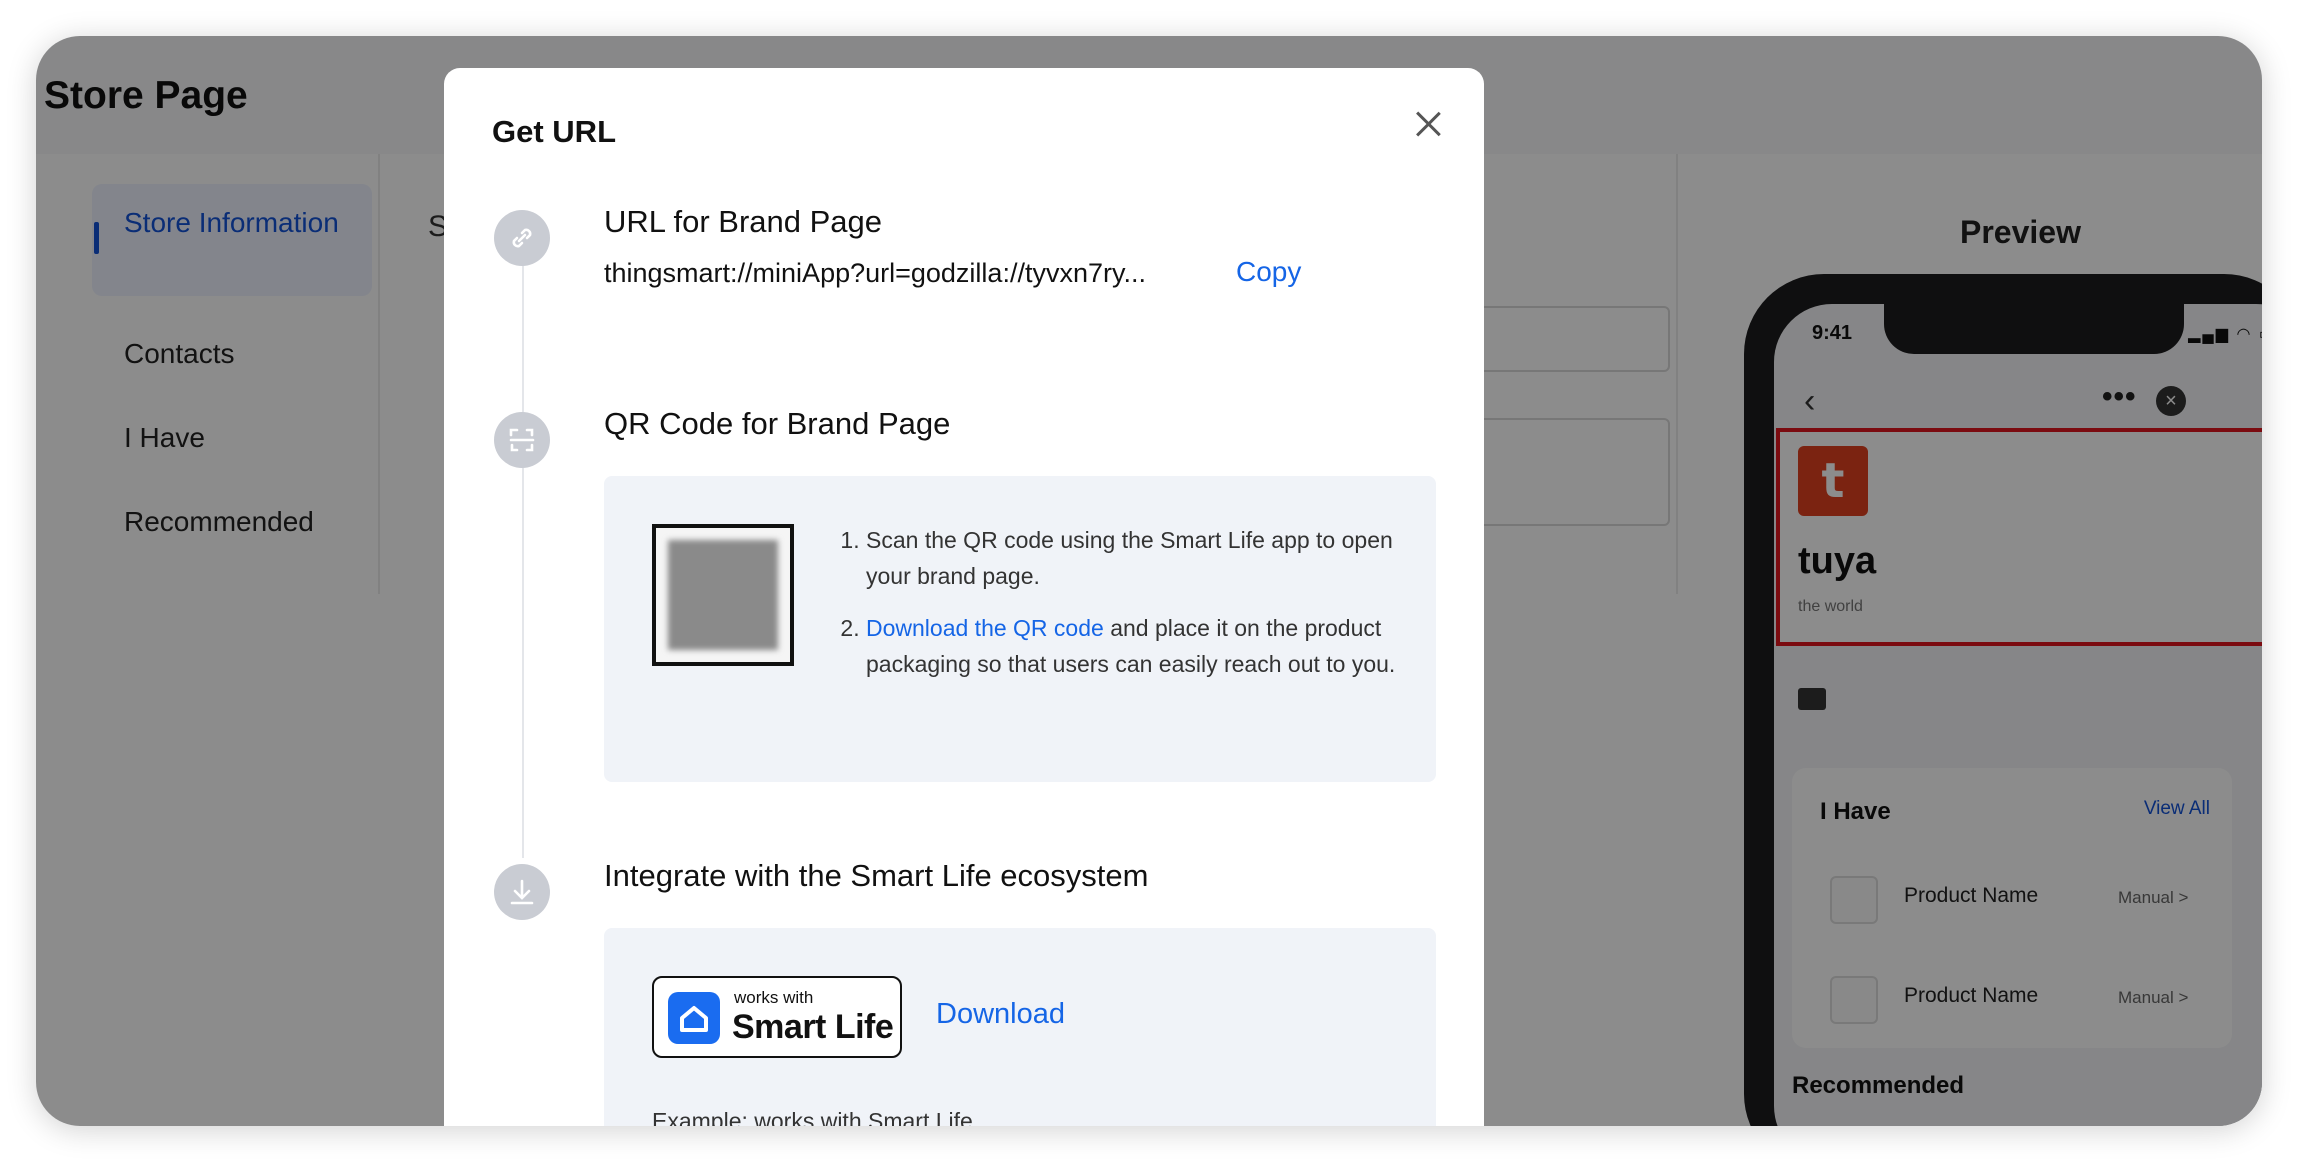  I want to click on scan-icon, so click(522, 440).